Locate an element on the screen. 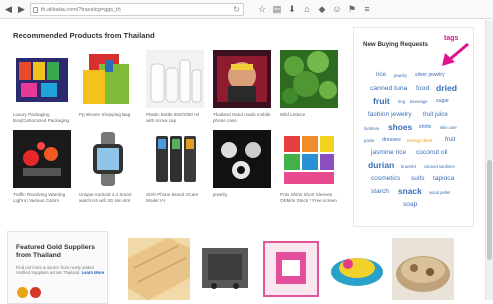 This screenshot has height=304, width=493. tag-link: dried is located at coordinates (446, 88).